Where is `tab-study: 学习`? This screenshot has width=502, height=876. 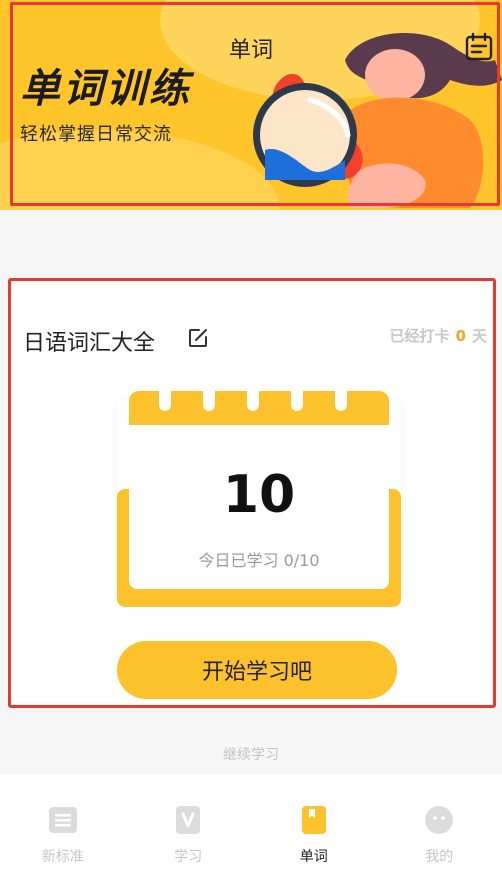 tab-study: 学习 is located at coordinates (189, 825).